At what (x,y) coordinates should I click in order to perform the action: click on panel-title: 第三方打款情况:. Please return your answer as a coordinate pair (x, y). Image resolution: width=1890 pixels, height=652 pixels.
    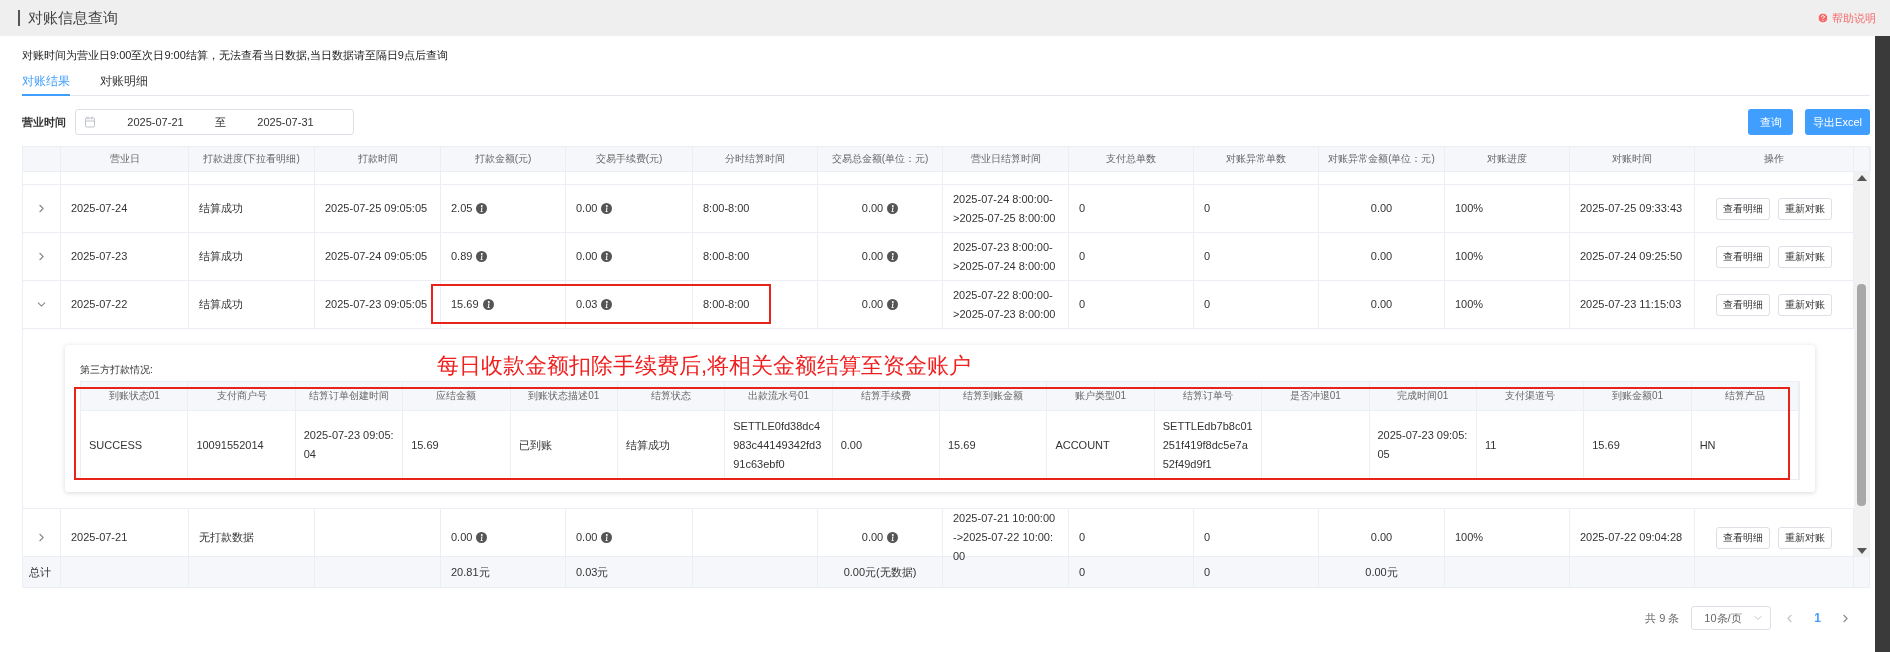
    Looking at the image, I should click on (116, 370).